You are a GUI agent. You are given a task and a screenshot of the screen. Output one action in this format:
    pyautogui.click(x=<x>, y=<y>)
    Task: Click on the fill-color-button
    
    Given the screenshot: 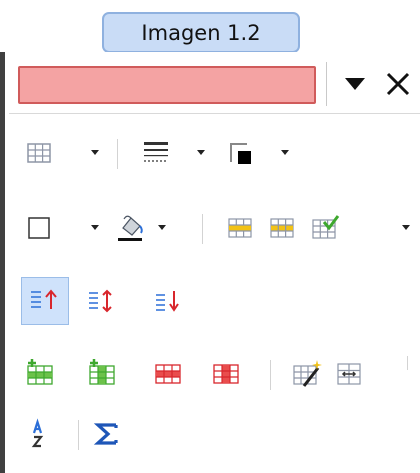 What is the action you would take?
    pyautogui.click(x=129, y=228)
    